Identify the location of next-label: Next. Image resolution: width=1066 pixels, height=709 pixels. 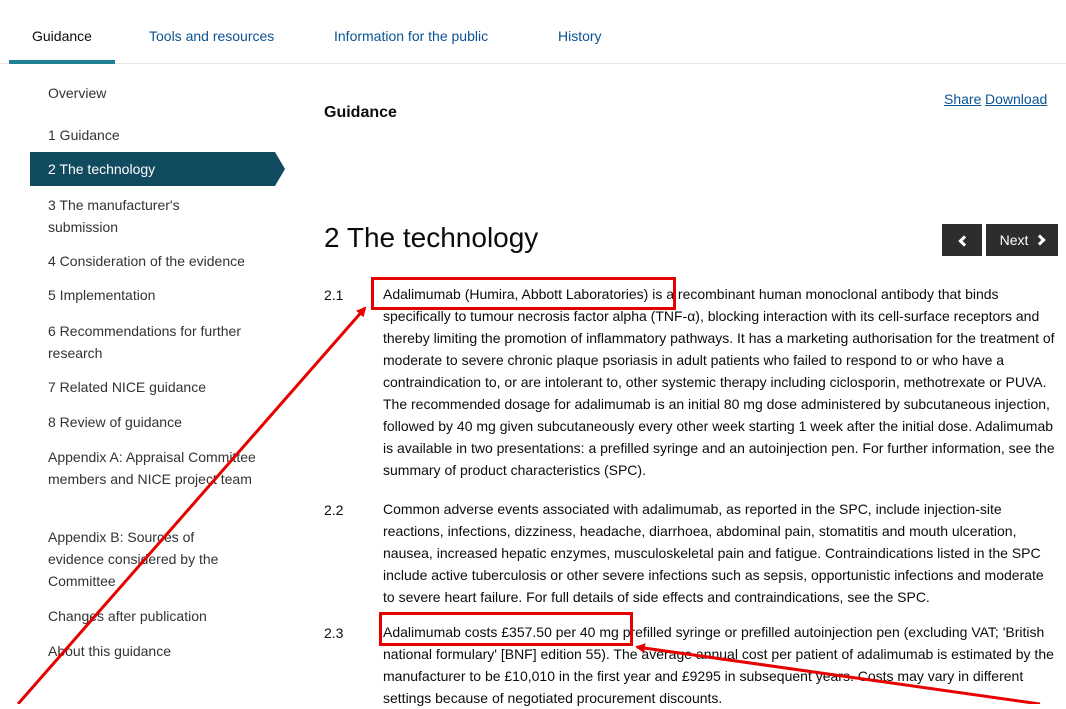
(1014, 240).